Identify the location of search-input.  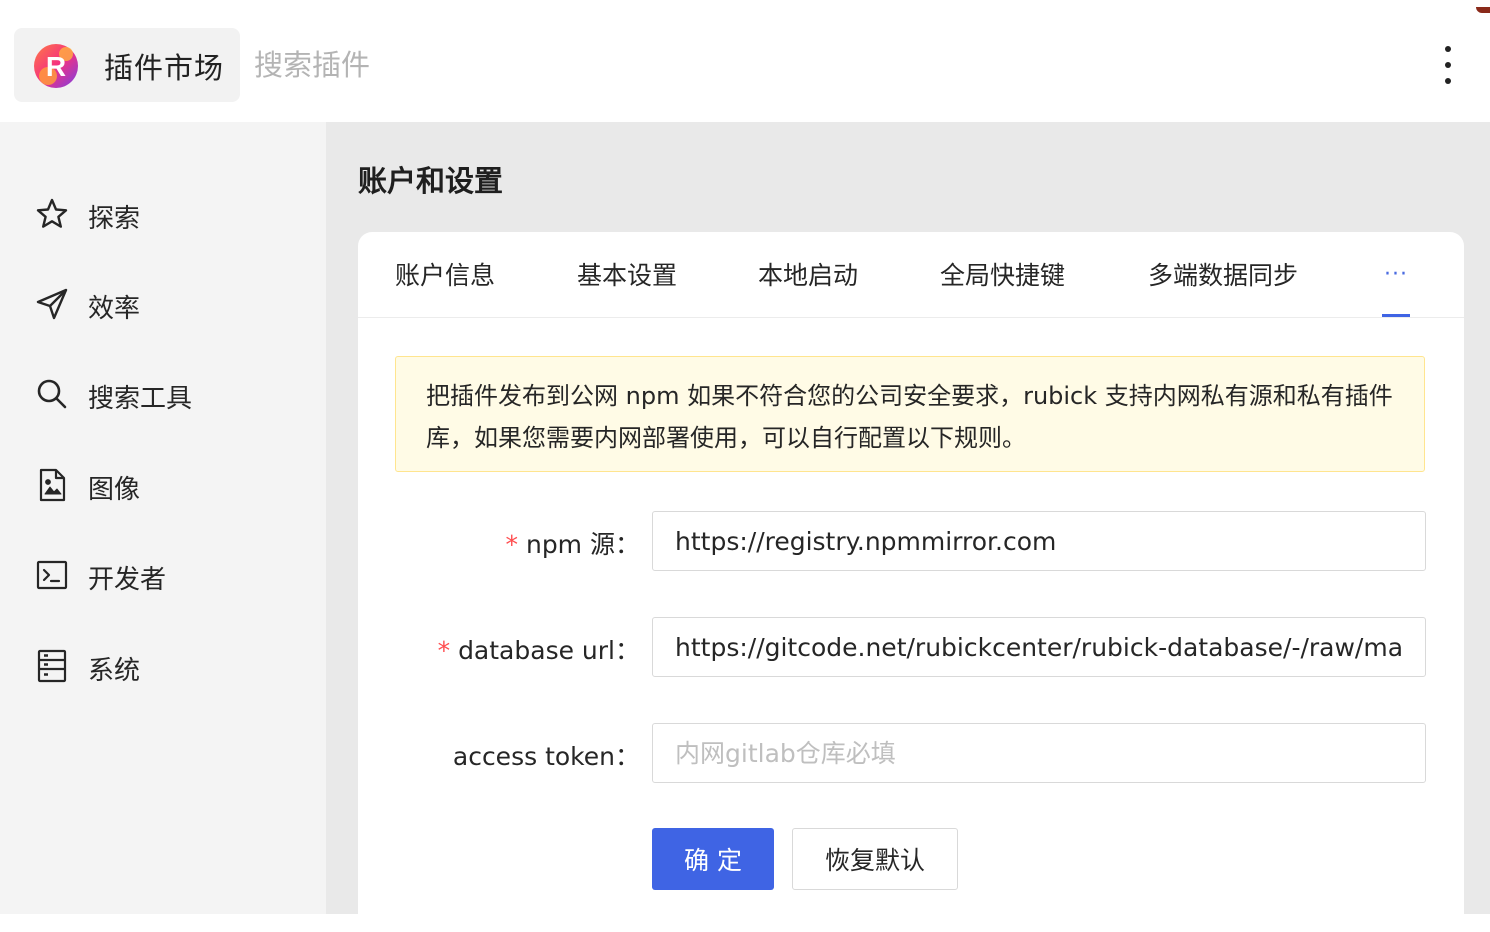
(554, 65).